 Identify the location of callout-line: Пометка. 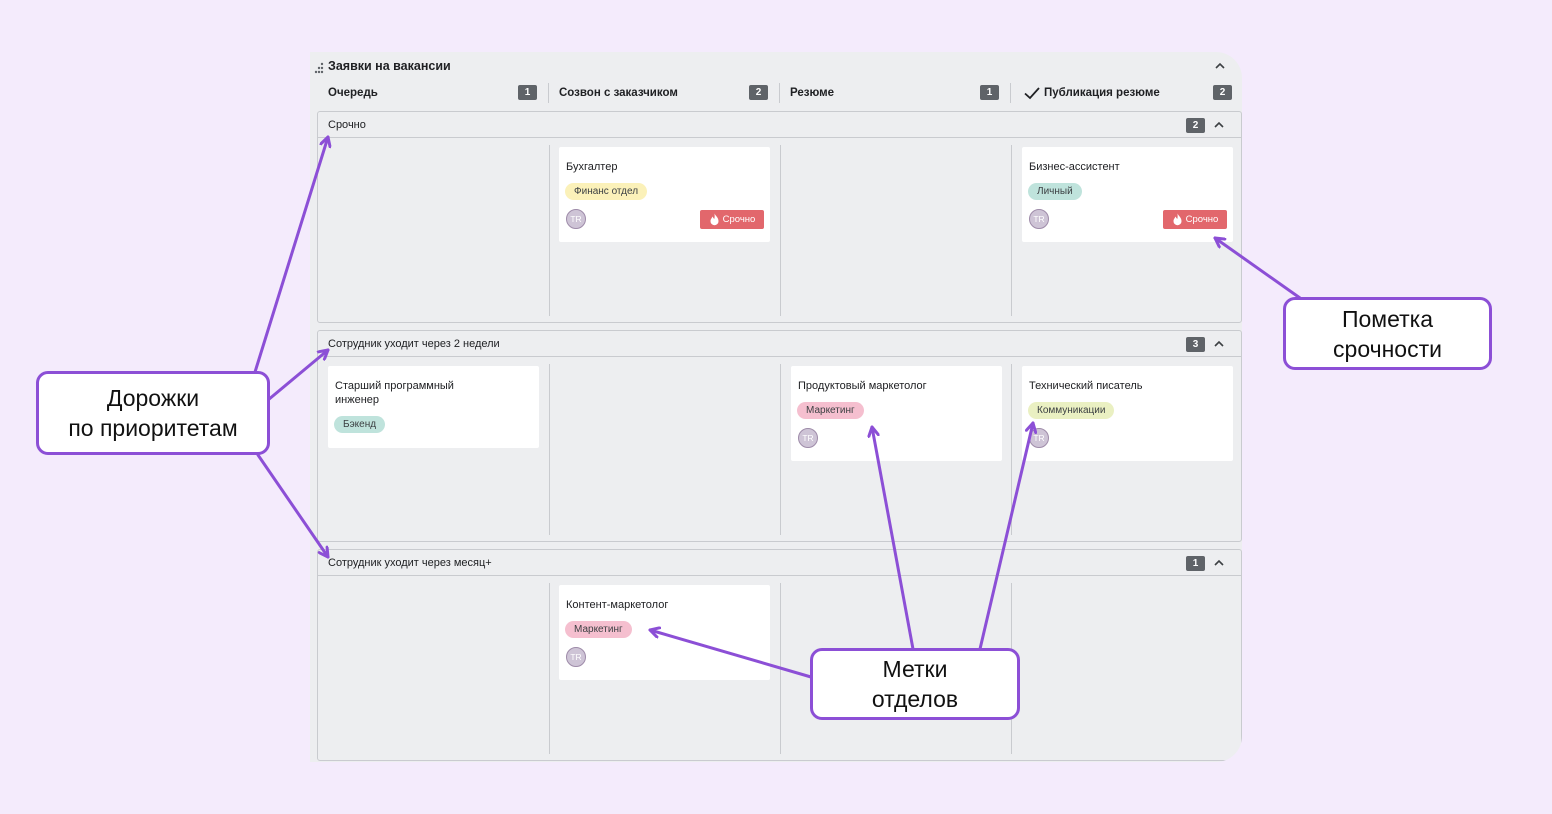
(1387, 318).